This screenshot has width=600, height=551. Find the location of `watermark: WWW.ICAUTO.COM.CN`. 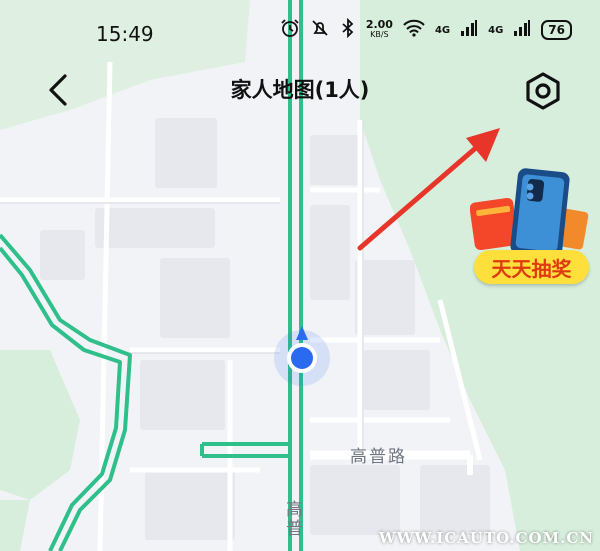

watermark: WWW.ICAUTO.COM.CN is located at coordinates (486, 538).